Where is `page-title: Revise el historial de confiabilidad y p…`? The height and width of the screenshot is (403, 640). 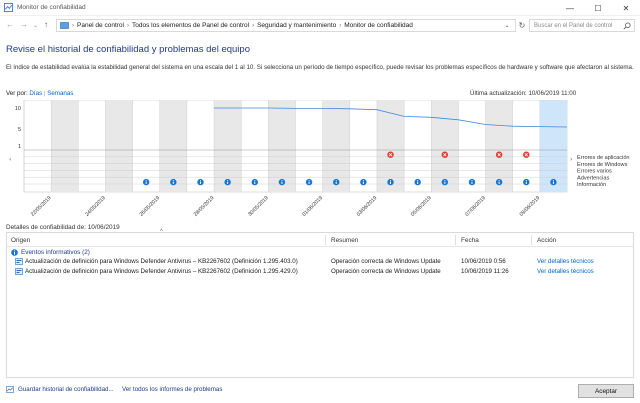 page-title: Revise el historial de confiabilidad y p… is located at coordinates (128, 49).